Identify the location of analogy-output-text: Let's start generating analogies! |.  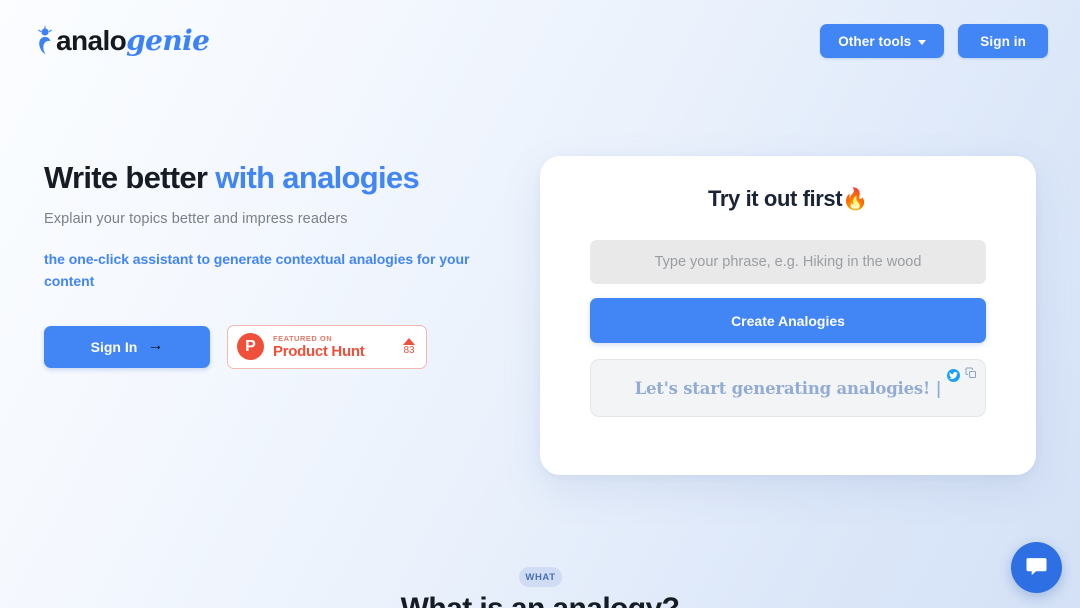
(788, 388).